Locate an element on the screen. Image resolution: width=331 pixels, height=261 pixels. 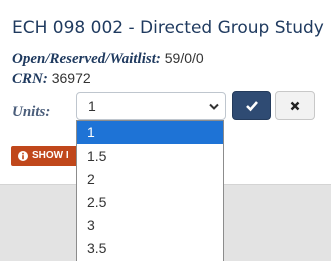
seats-label: Open/Reserved/Waitlist: is located at coordinates (86, 59).